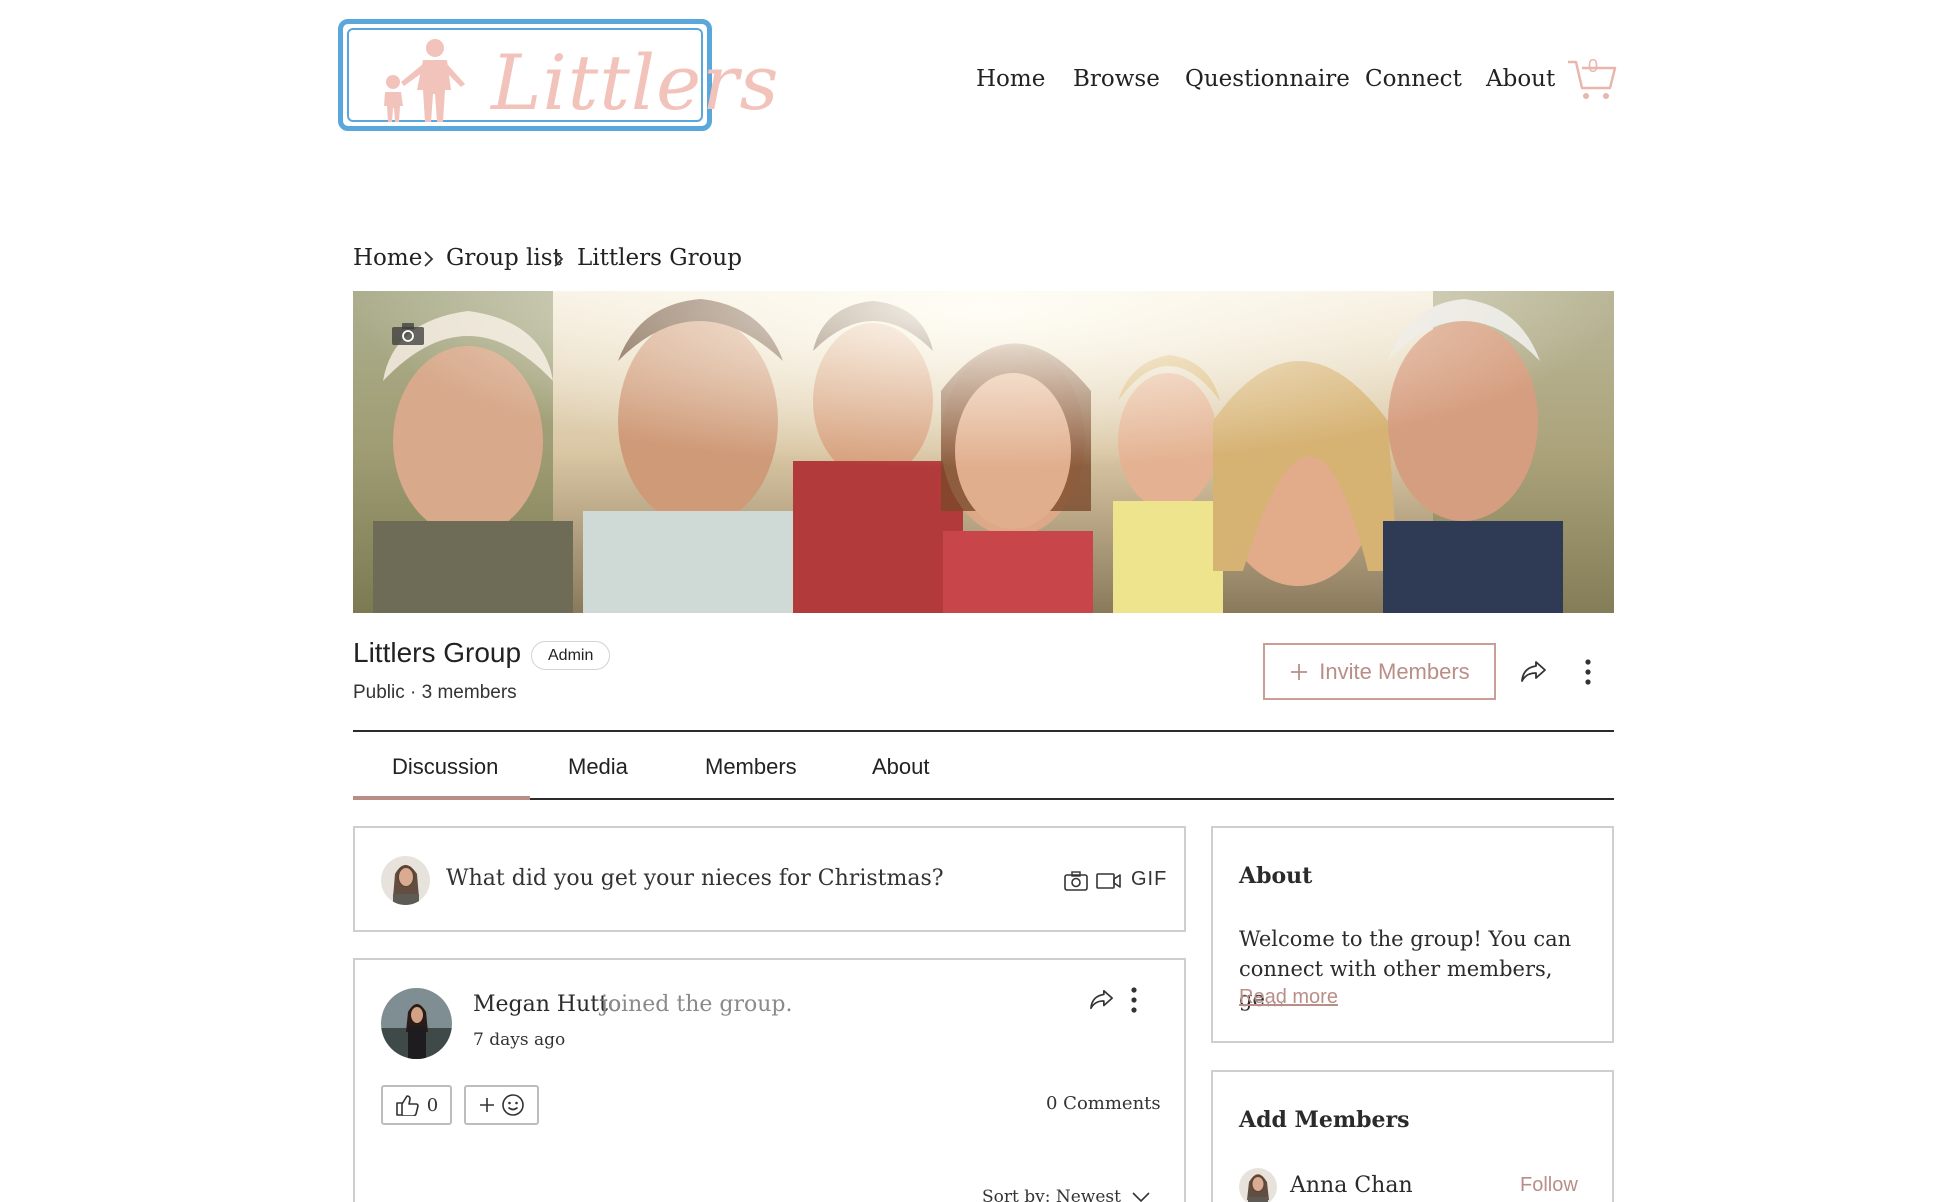 This screenshot has height=1202, width=1934. What do you see at coordinates (387, 258) in the screenshot?
I see `breadcrumb-home: Home` at bounding box center [387, 258].